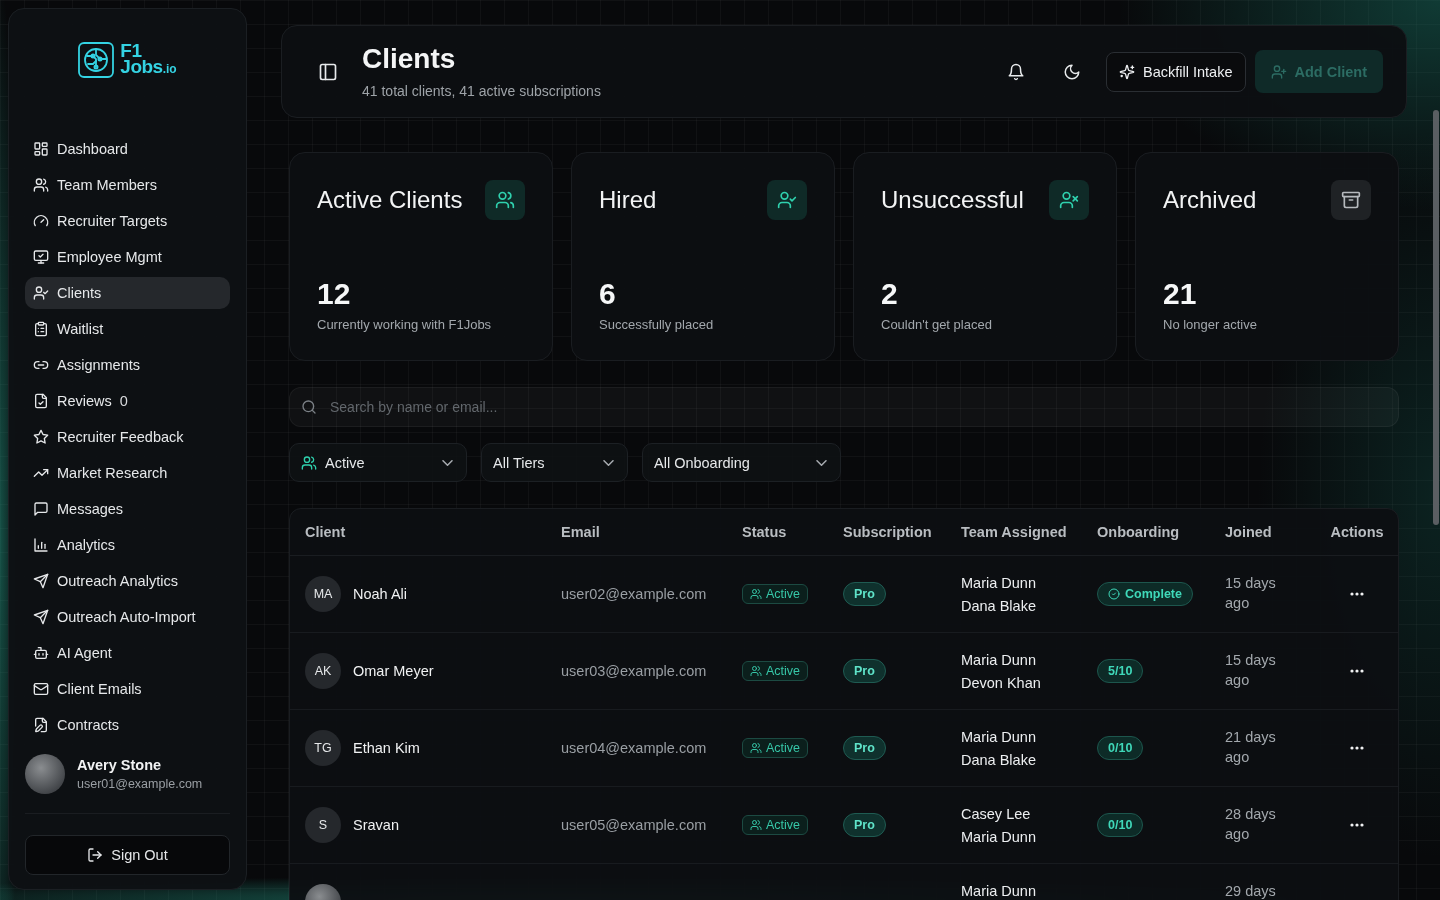 This screenshot has height=900, width=1440. Describe the element at coordinates (376, 825) in the screenshot. I see `client-name: Sravan` at that location.